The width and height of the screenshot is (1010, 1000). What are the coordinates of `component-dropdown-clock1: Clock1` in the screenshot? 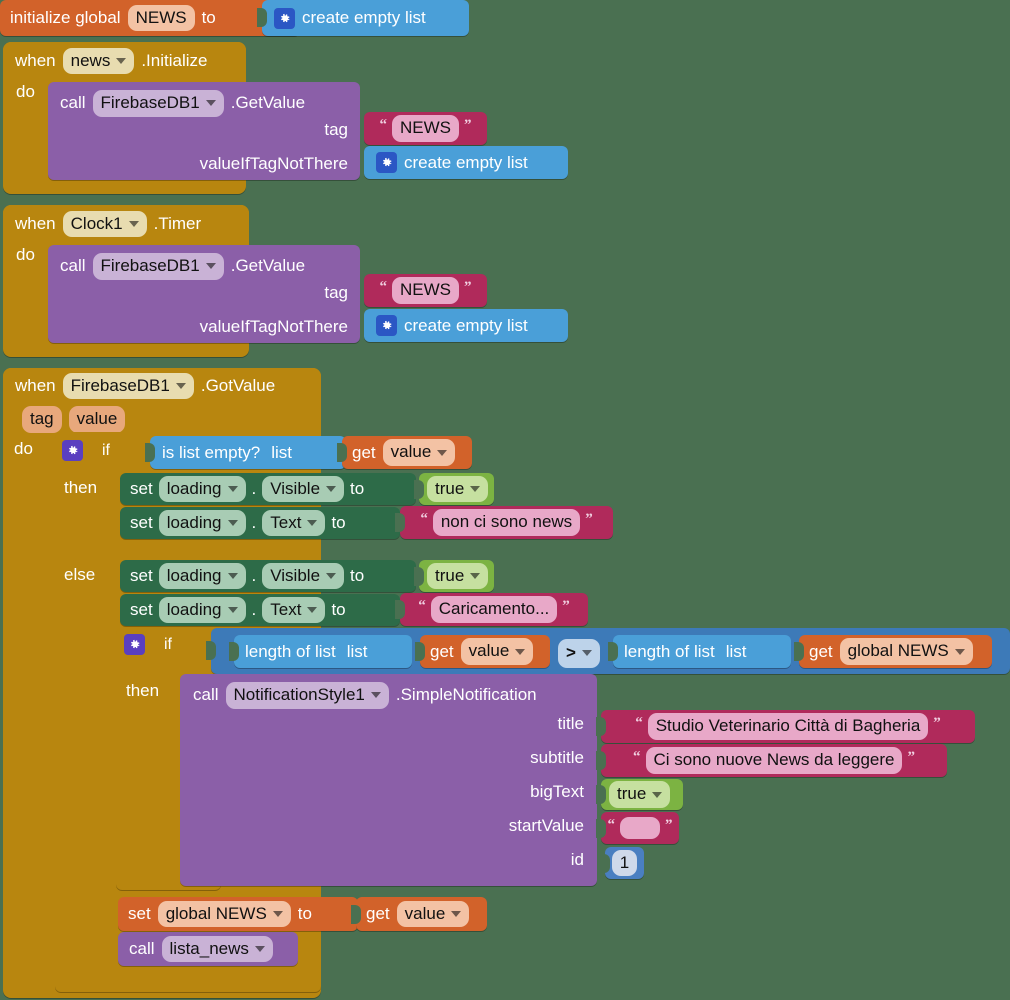 It's located at (104, 224).